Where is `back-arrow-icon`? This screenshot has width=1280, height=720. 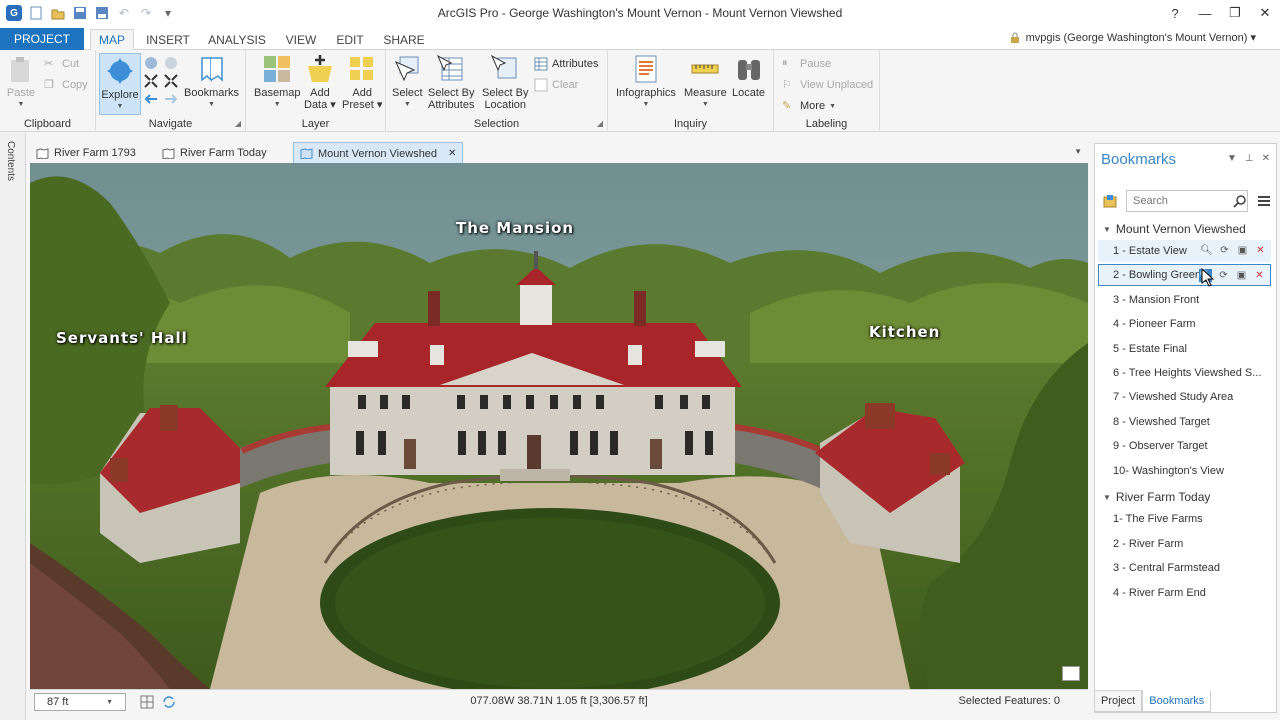 back-arrow-icon is located at coordinates (151, 99).